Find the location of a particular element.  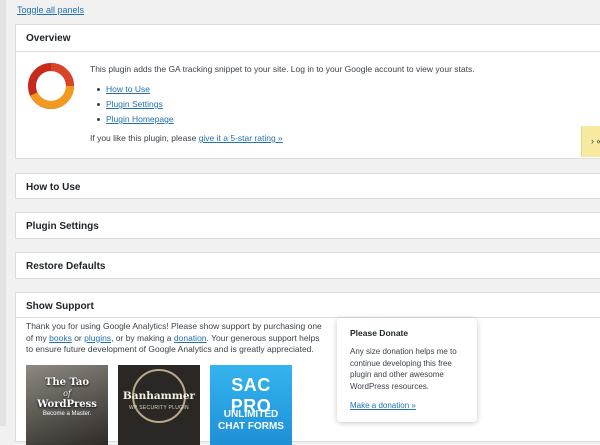

tao-line-2: of is located at coordinates (67, 393).